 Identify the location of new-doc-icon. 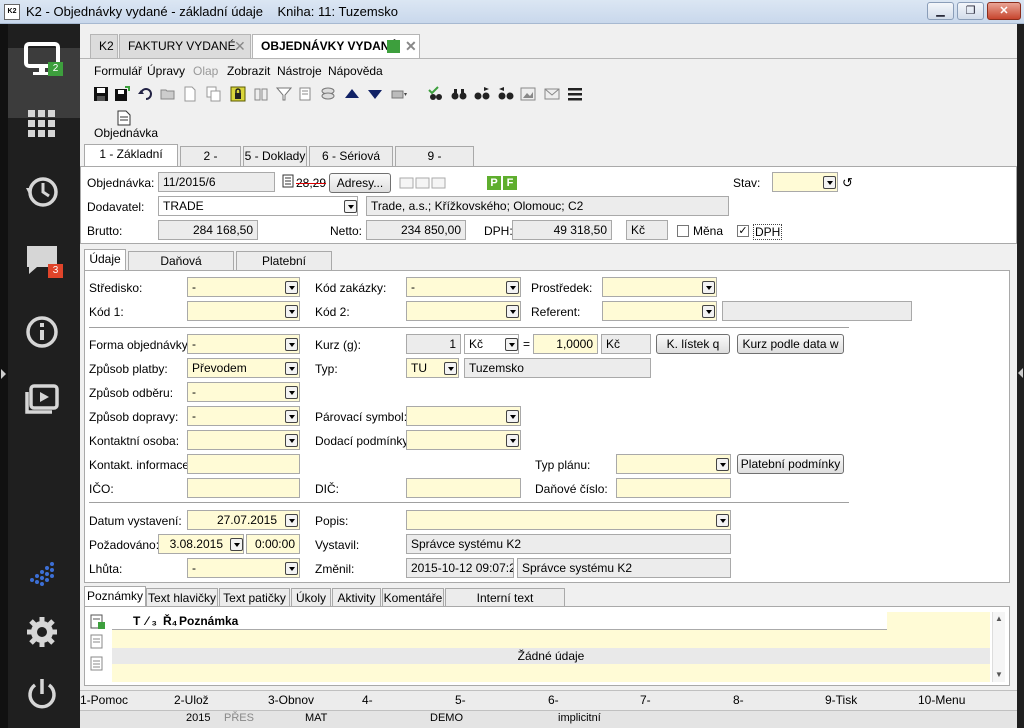
(190, 94).